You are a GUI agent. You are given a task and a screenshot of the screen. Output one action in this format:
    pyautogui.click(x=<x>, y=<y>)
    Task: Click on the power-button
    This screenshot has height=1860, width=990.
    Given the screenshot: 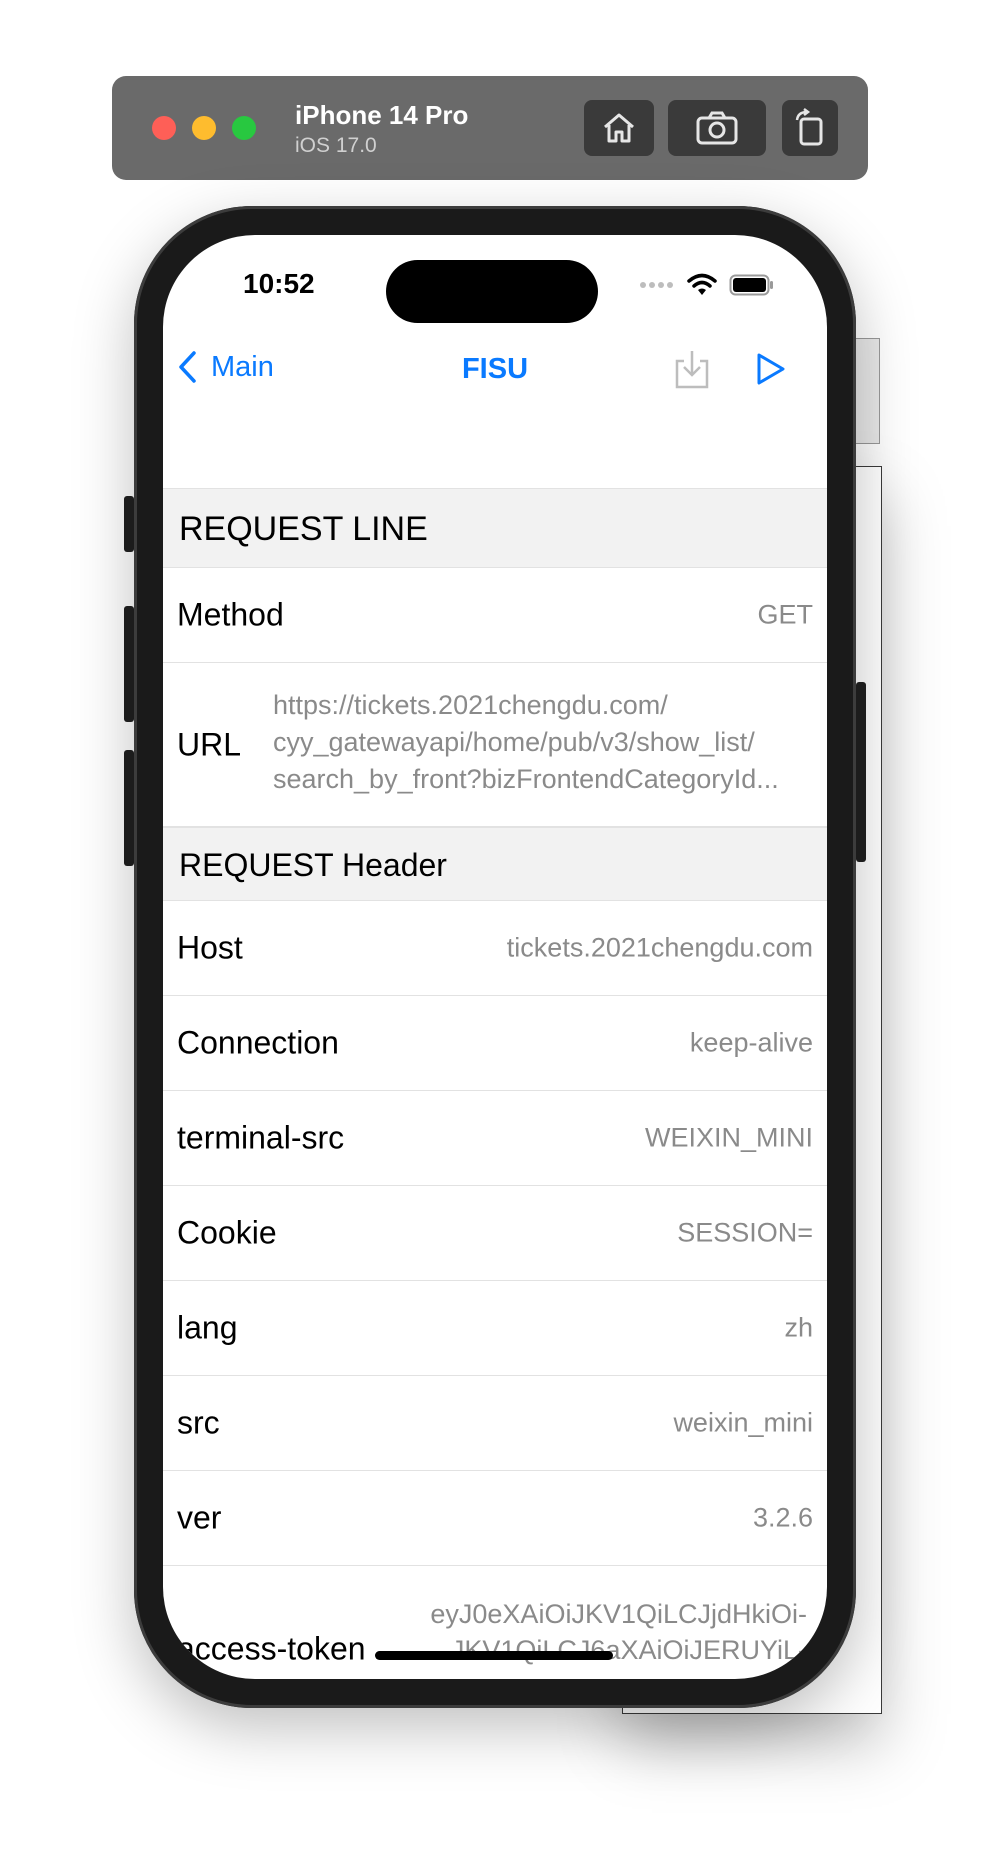 What is the action you would take?
    pyautogui.click(x=861, y=772)
    